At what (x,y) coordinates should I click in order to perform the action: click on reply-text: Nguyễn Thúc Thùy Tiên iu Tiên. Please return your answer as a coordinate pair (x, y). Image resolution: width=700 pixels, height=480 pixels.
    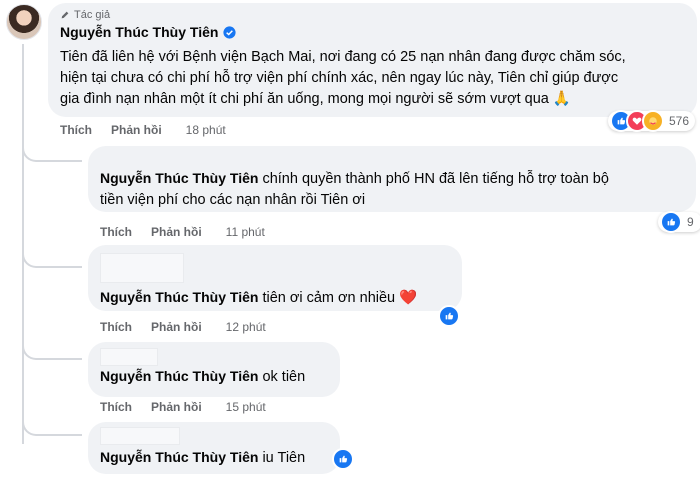
    Looking at the image, I should click on (202, 458).